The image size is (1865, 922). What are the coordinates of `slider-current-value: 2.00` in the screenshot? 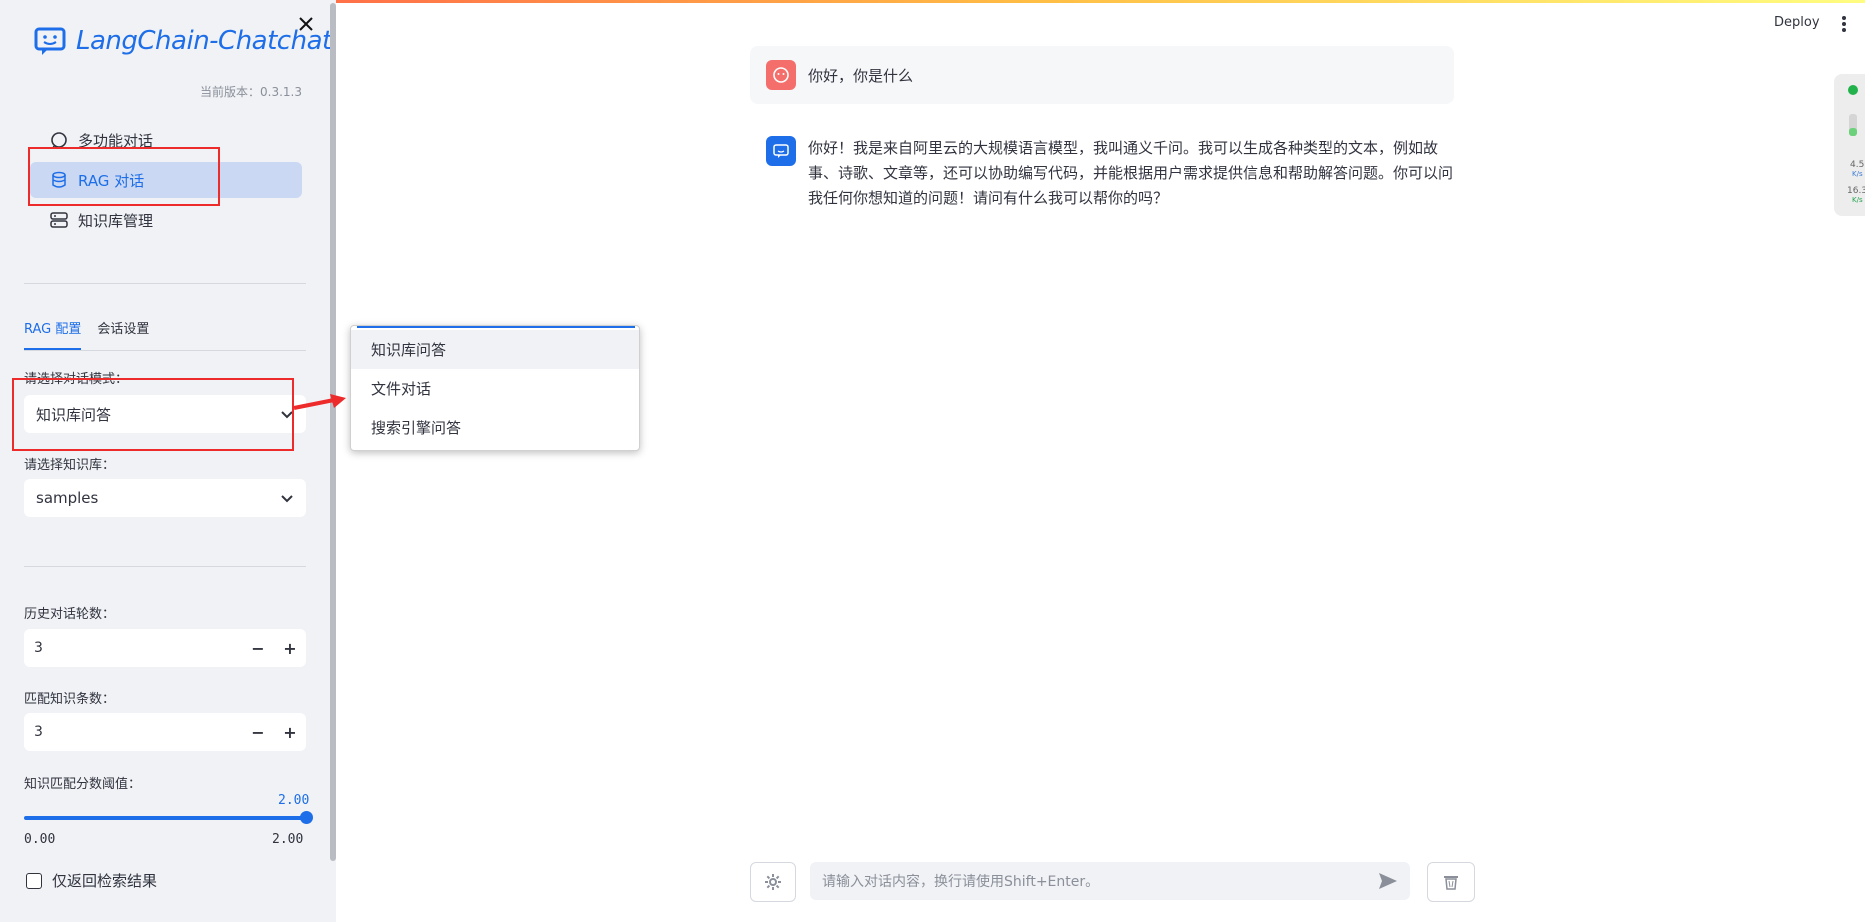 It's located at (294, 800).